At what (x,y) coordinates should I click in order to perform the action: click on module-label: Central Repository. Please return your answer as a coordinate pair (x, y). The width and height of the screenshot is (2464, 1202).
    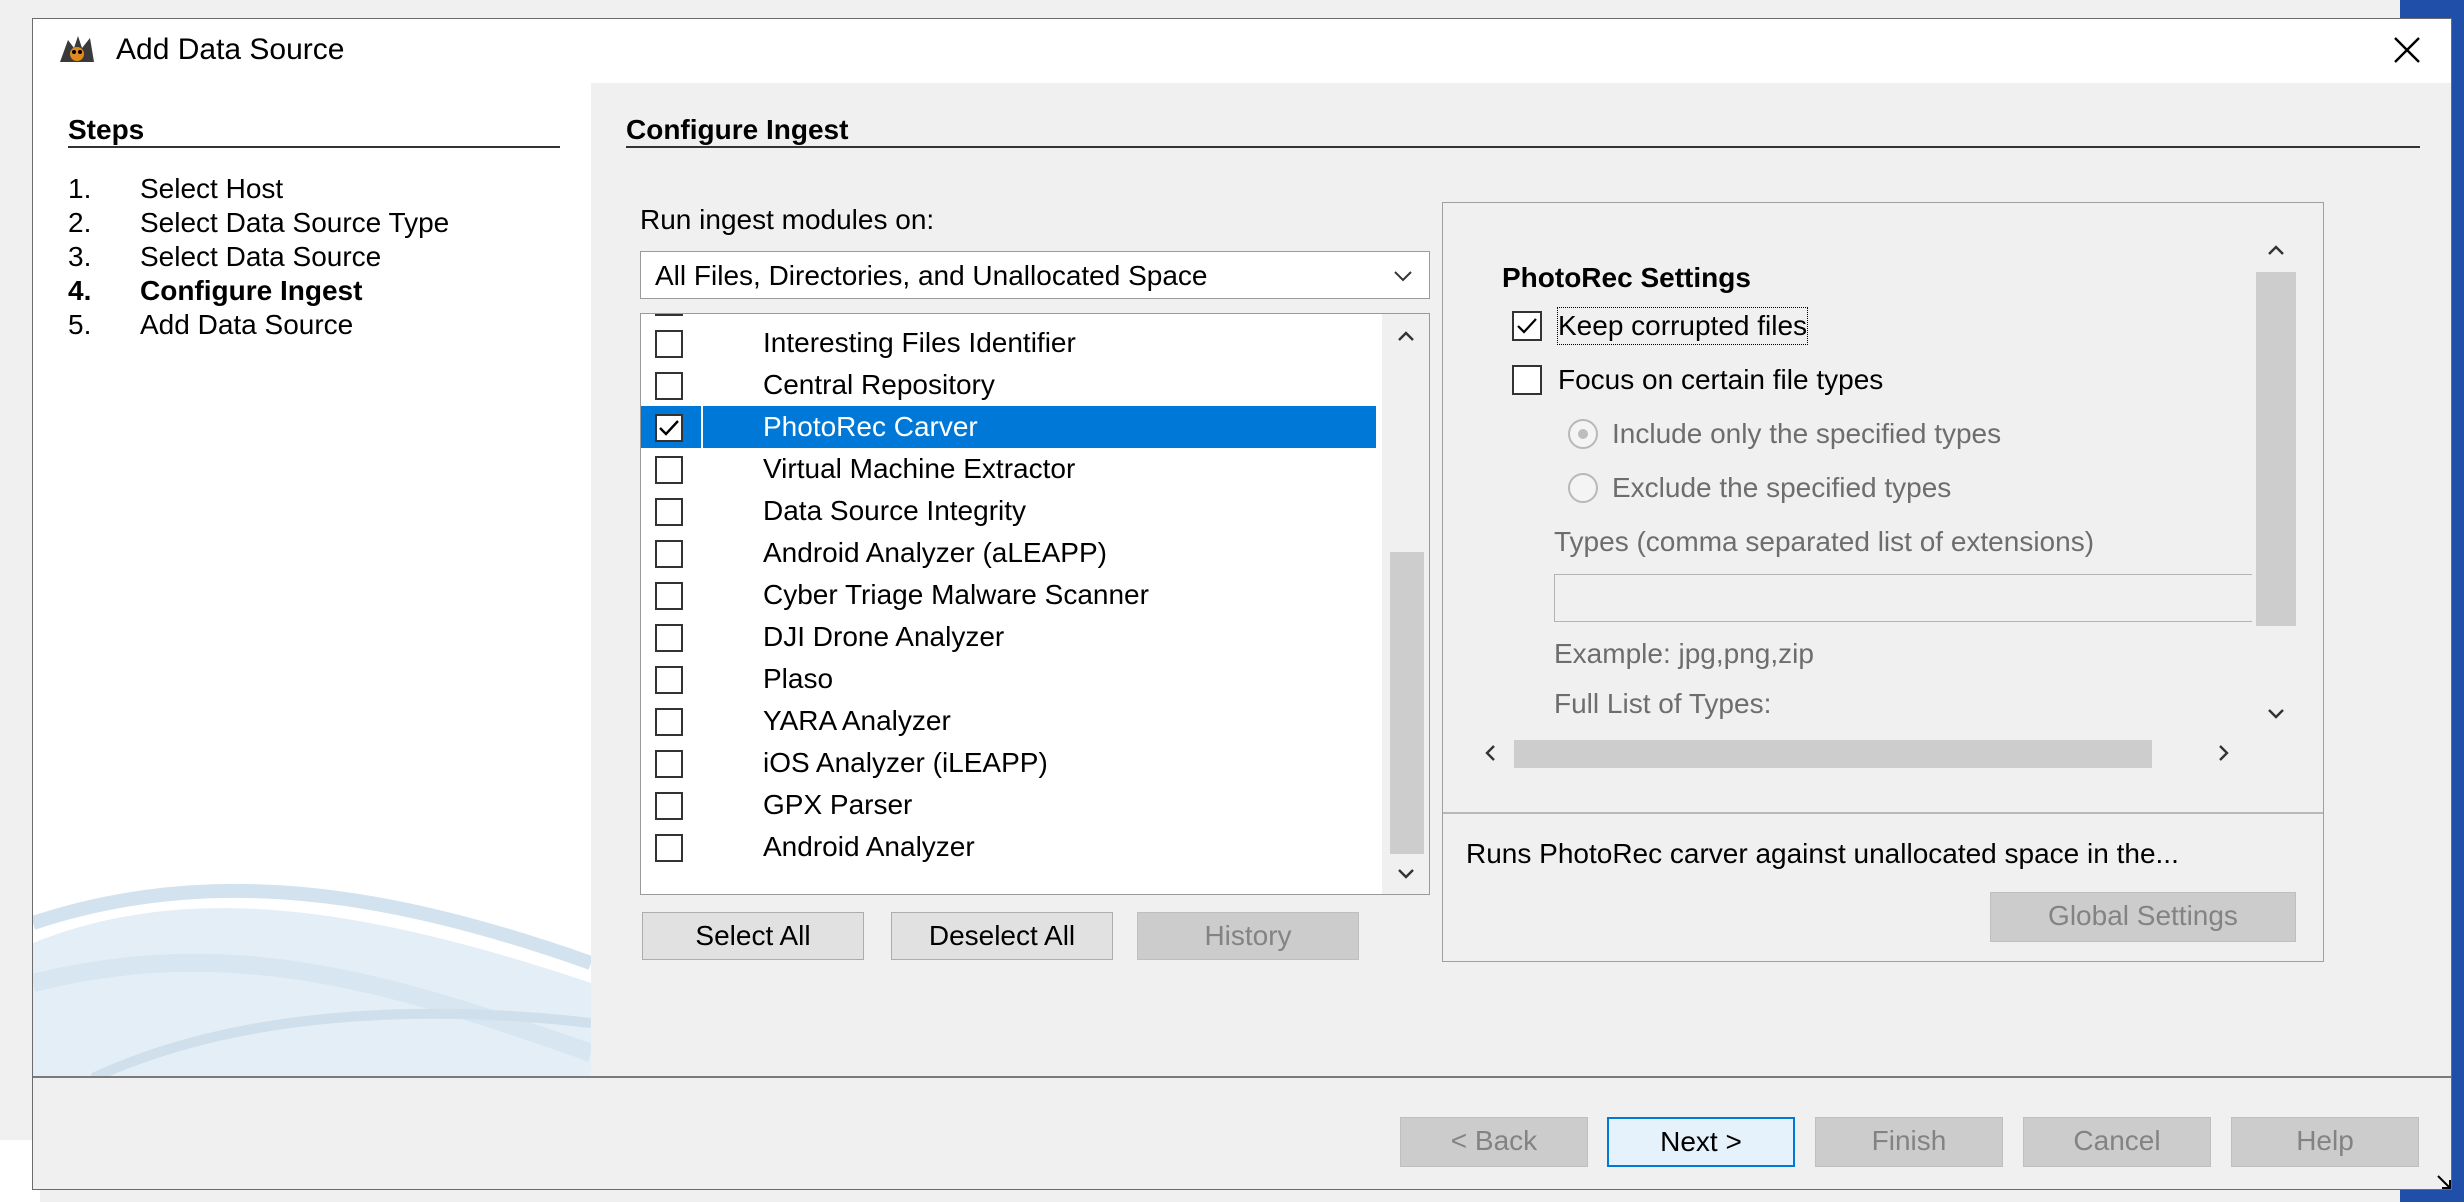
    Looking at the image, I should click on (879, 384).